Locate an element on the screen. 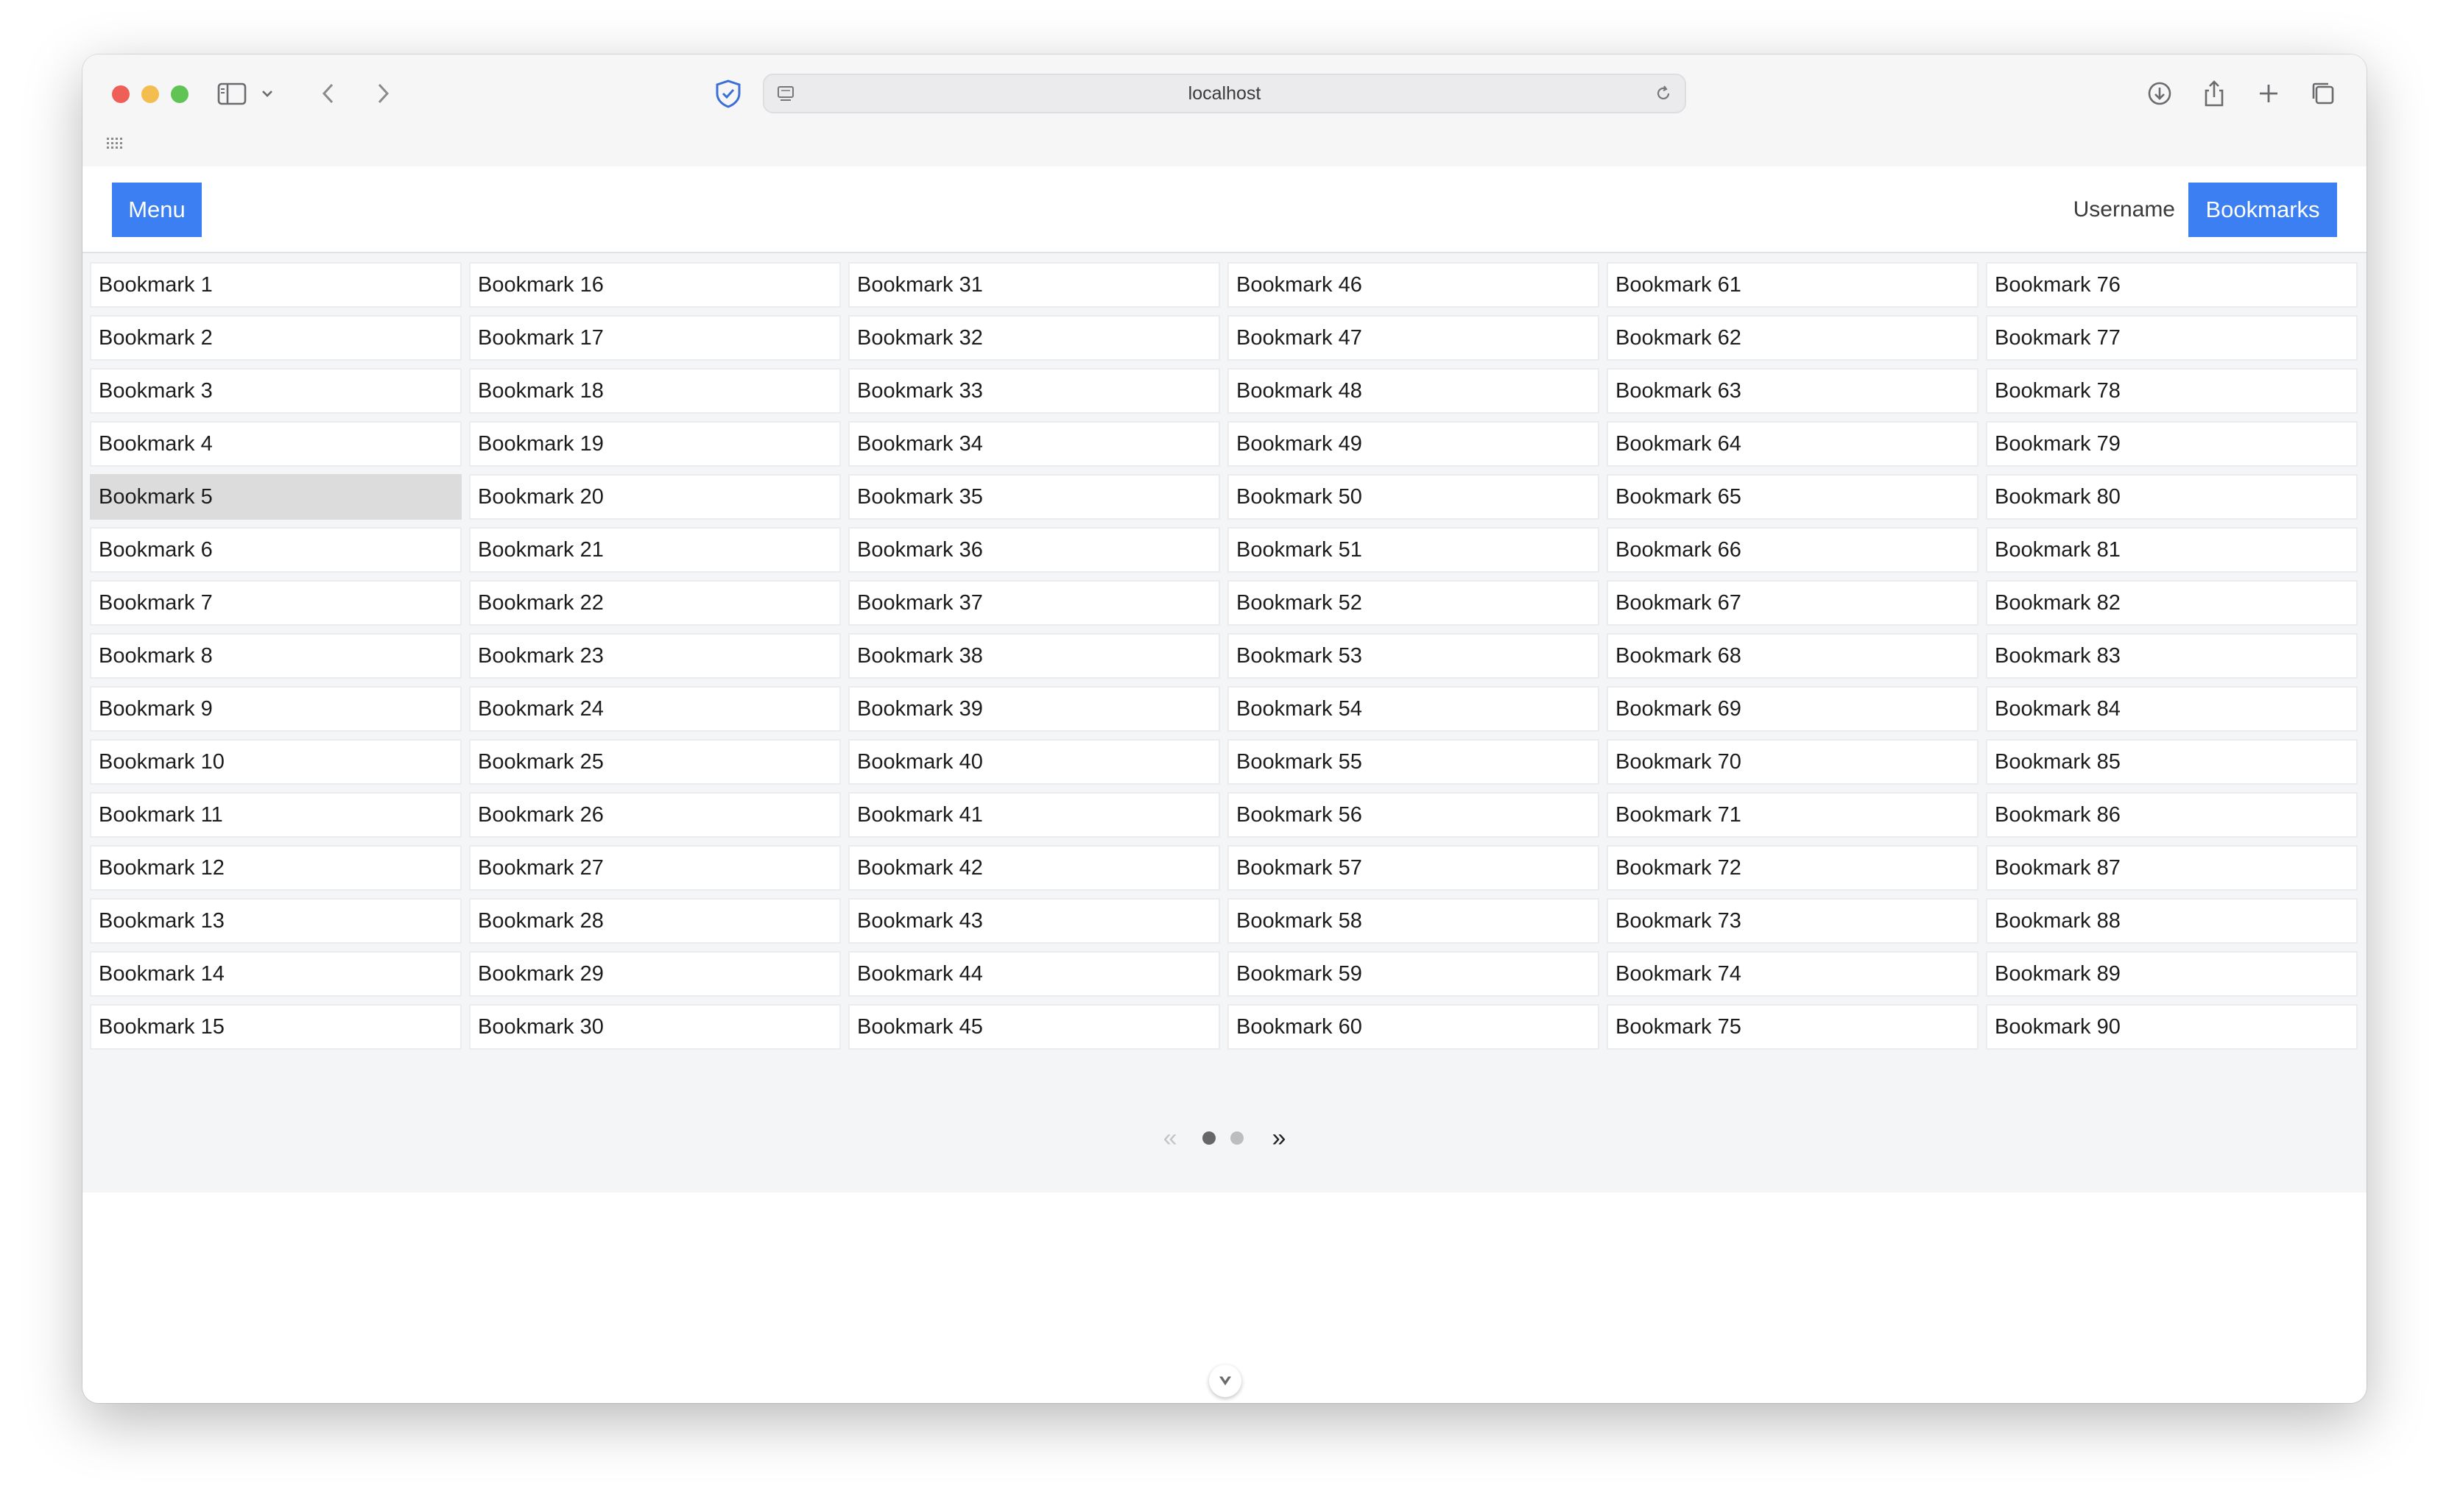 Image resolution: width=2449 pixels, height=1512 pixels. bookmark-item: Bookmark 68 is located at coordinates (1792, 656).